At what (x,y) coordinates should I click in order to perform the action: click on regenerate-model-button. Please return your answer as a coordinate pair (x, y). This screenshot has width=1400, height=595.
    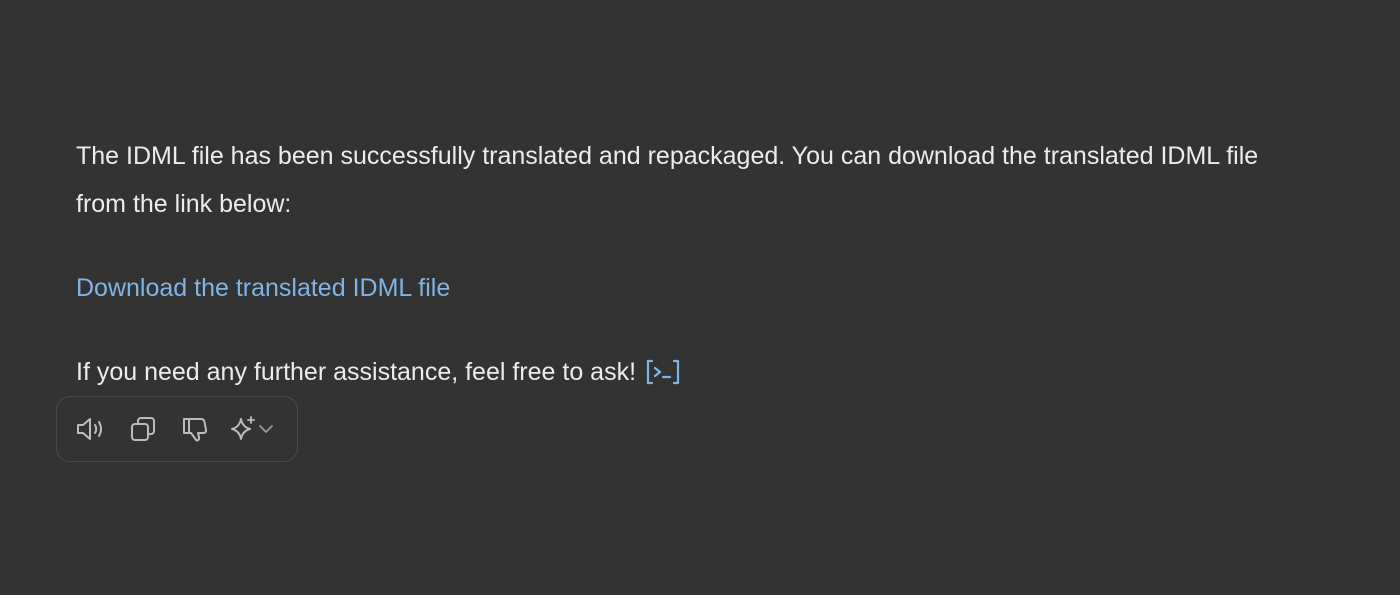
    Looking at the image, I should click on (254, 429).